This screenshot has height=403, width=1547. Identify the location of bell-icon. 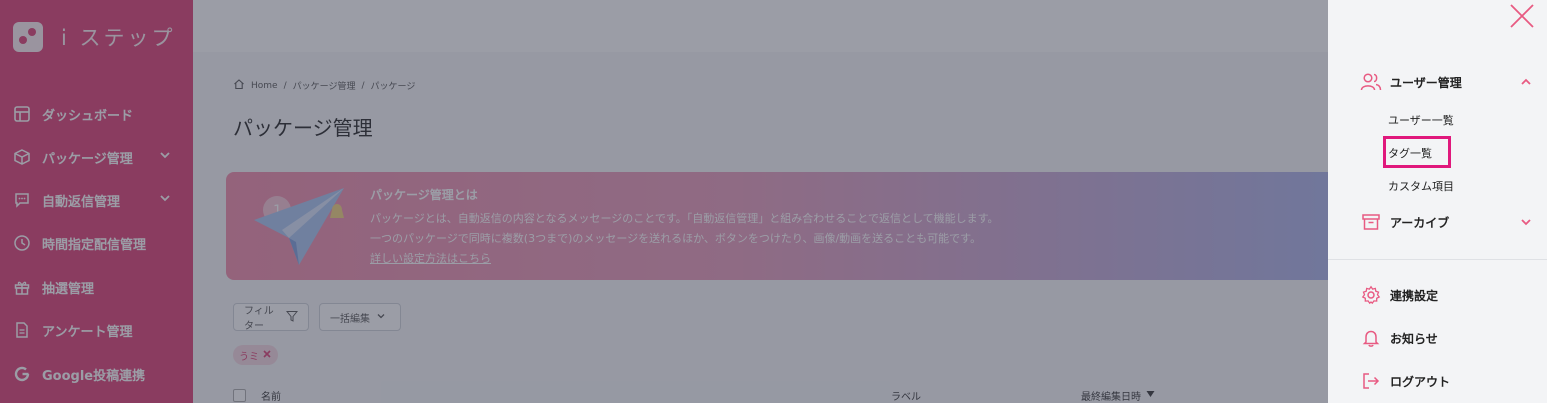
(1371, 338).